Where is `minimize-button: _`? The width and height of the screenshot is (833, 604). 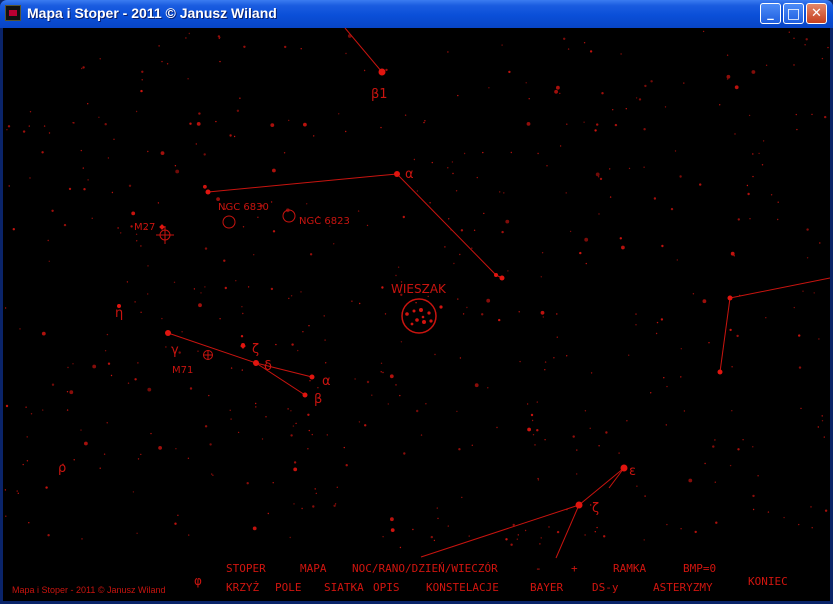 minimize-button: _ is located at coordinates (770, 13).